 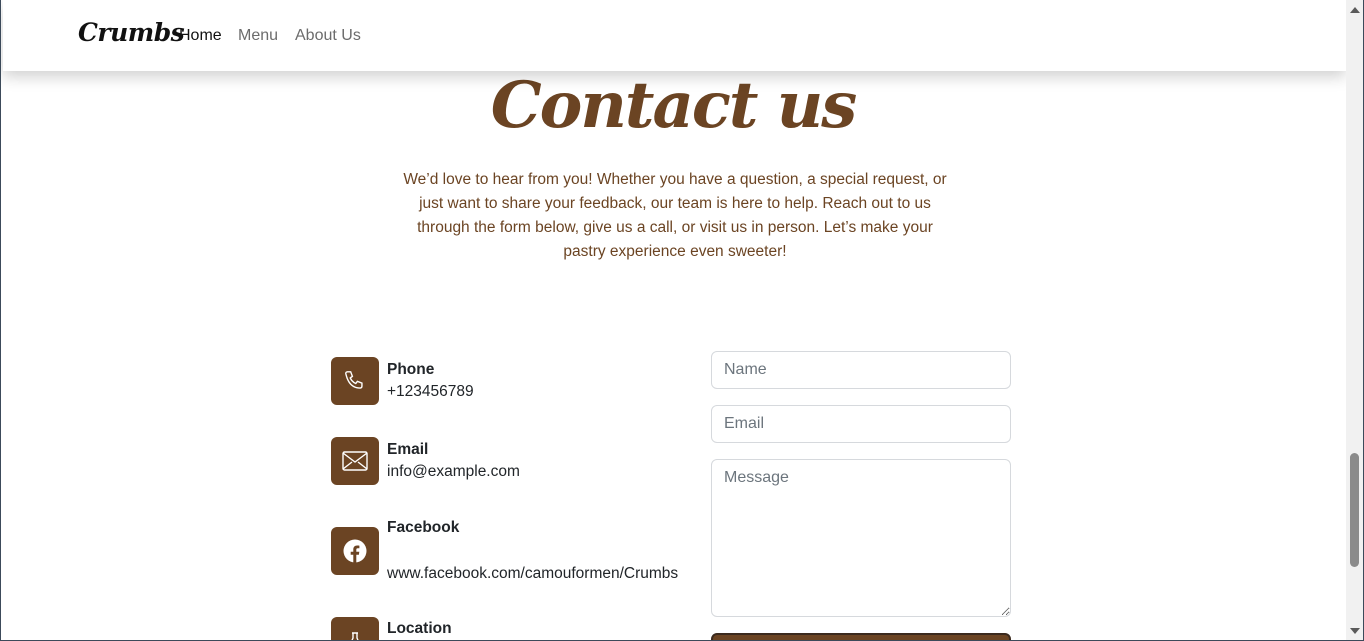 I want to click on page-scrollbar, so click(x=1355, y=320).